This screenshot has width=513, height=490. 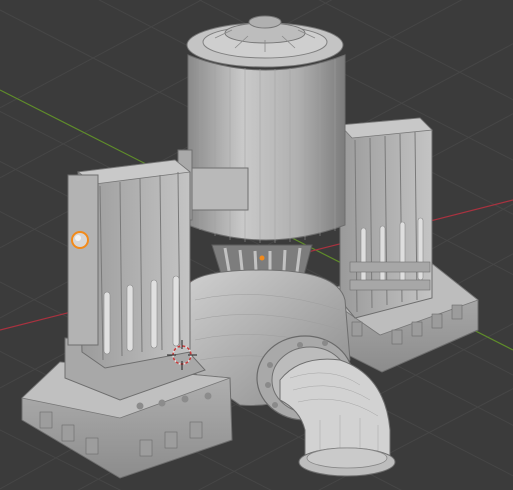 What do you see at coordinates (386, 218) in the screenshot?
I see `right-tower` at bounding box center [386, 218].